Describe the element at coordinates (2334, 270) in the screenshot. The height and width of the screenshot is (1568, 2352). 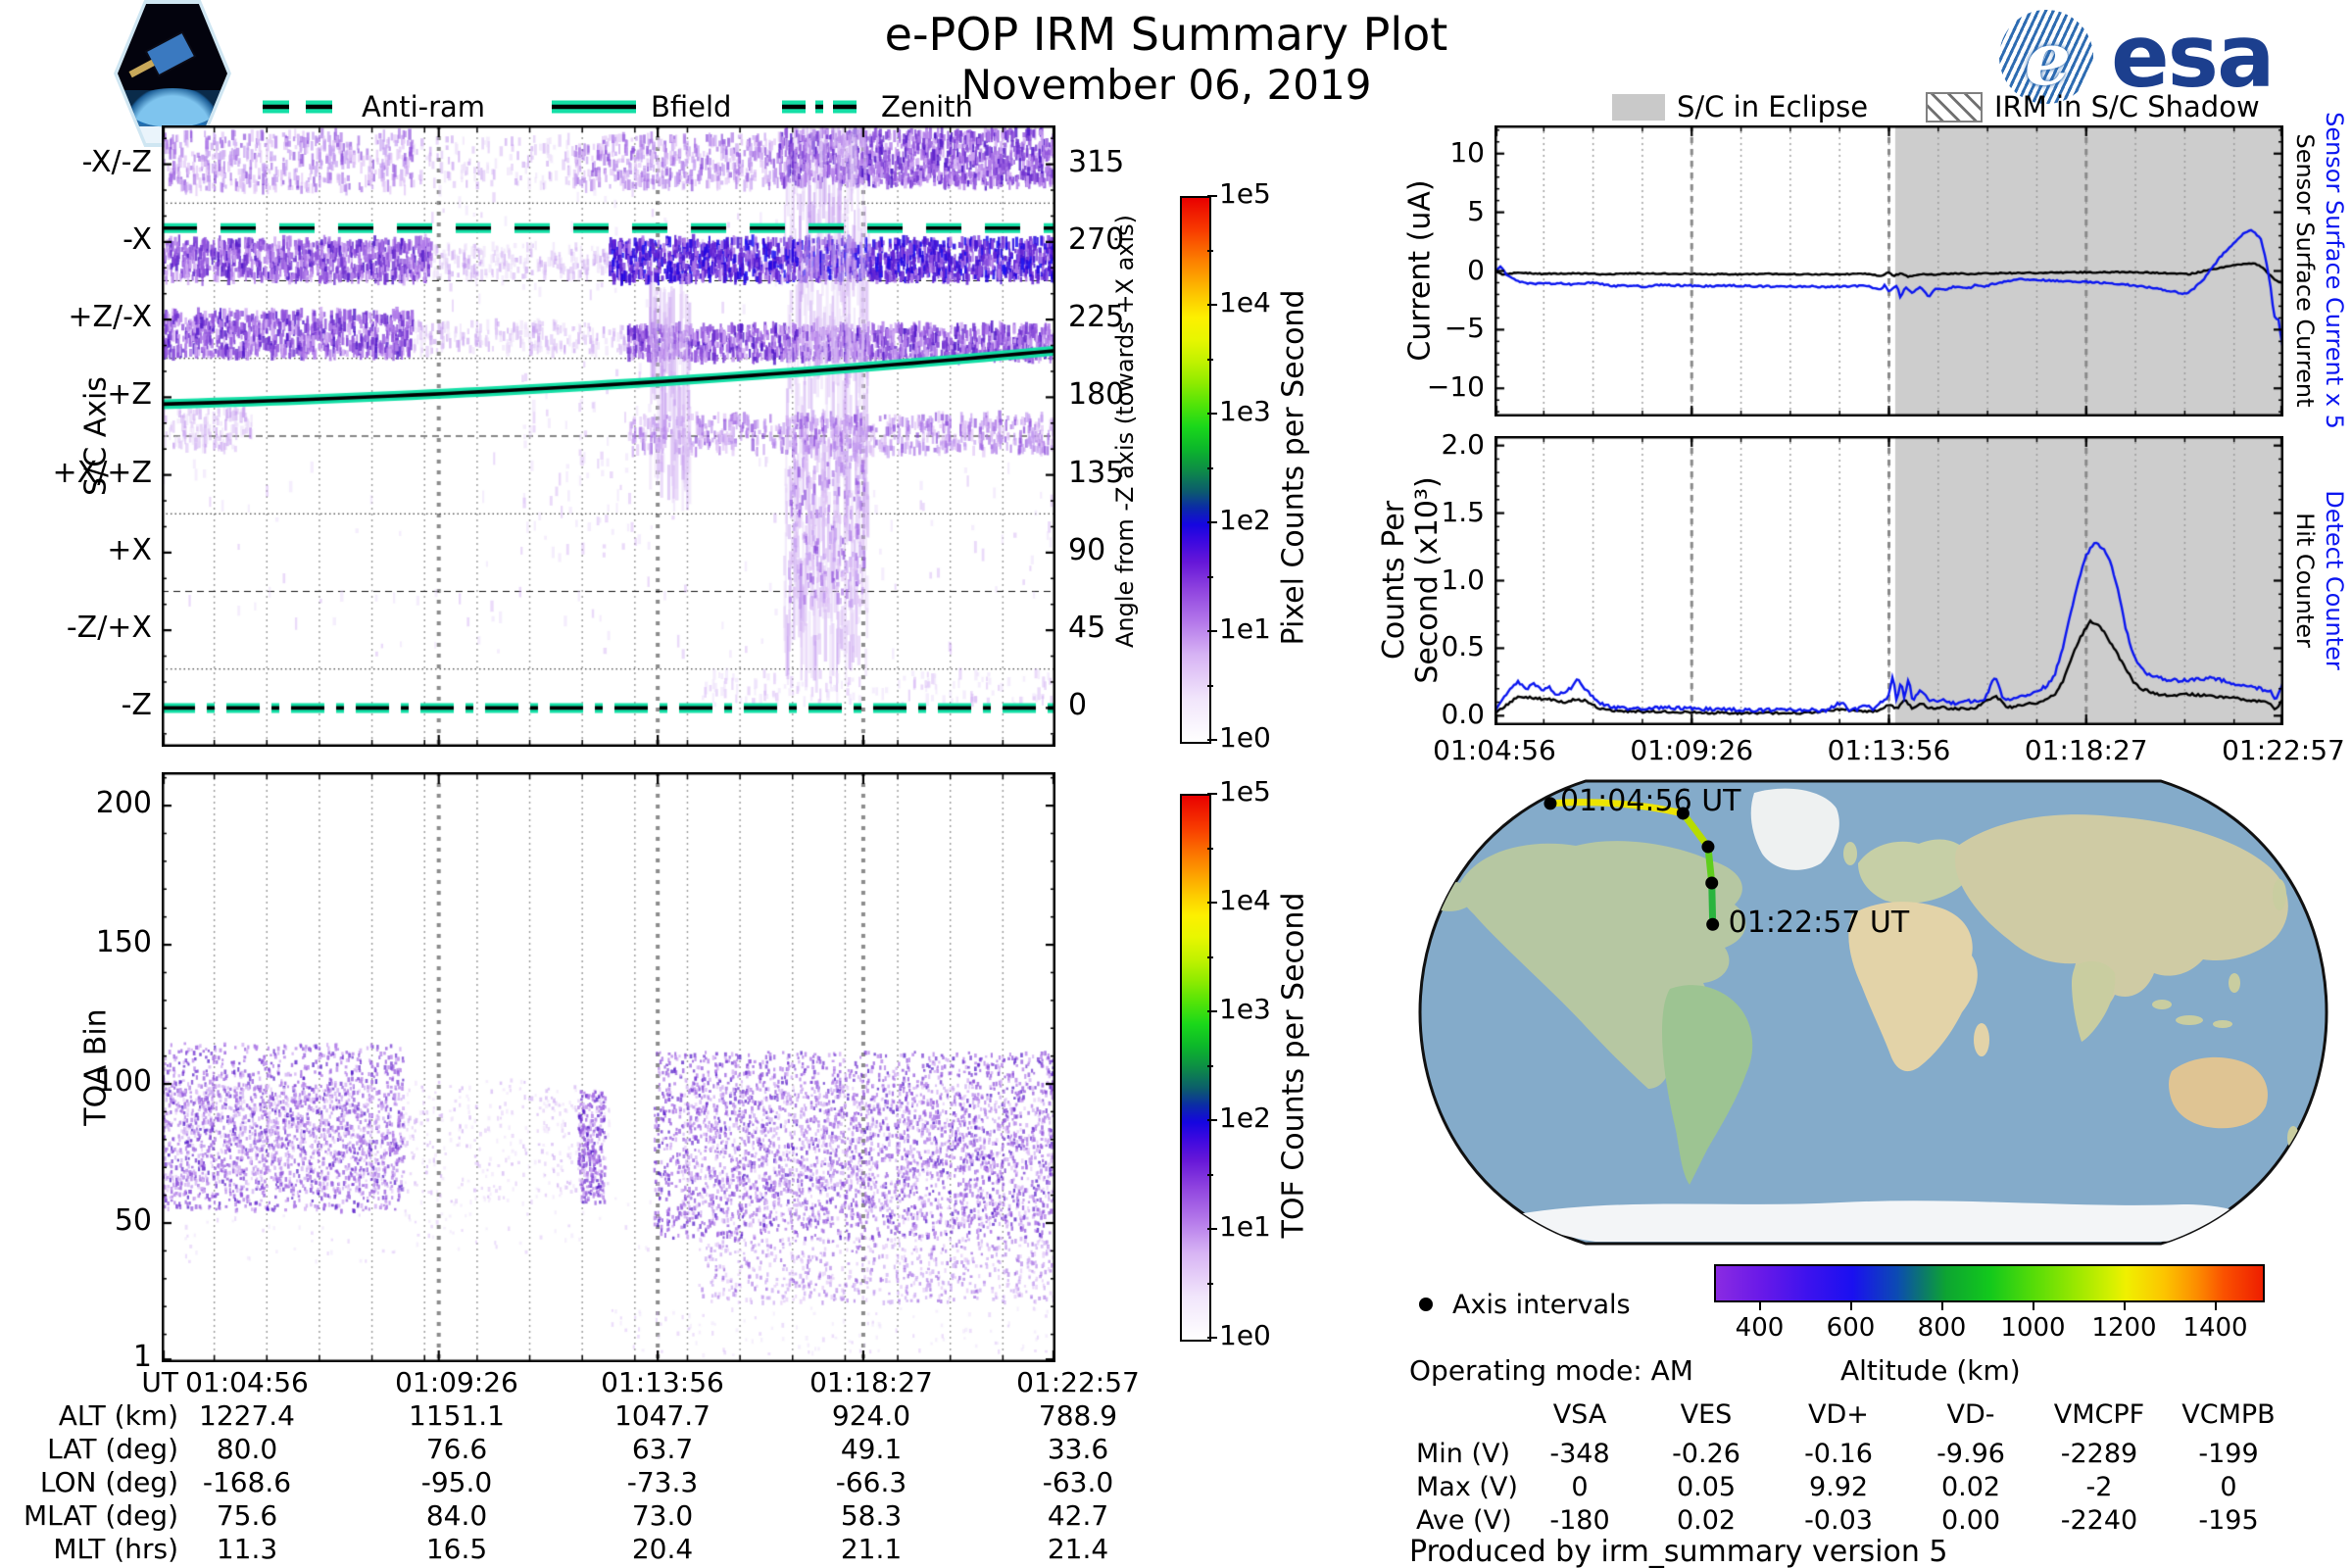
I see `sensor-current-x5-right-label: Sensor Surface Current x 5` at that location.